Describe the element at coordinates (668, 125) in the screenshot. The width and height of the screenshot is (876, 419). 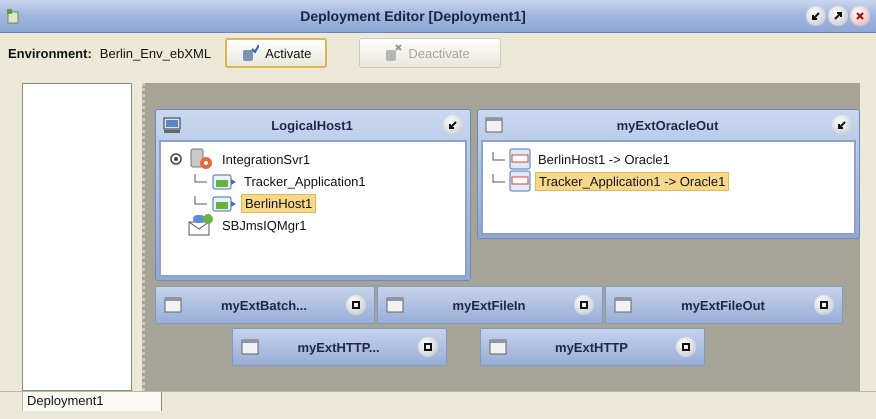
I see `card-title: myExtOracleOut` at that location.